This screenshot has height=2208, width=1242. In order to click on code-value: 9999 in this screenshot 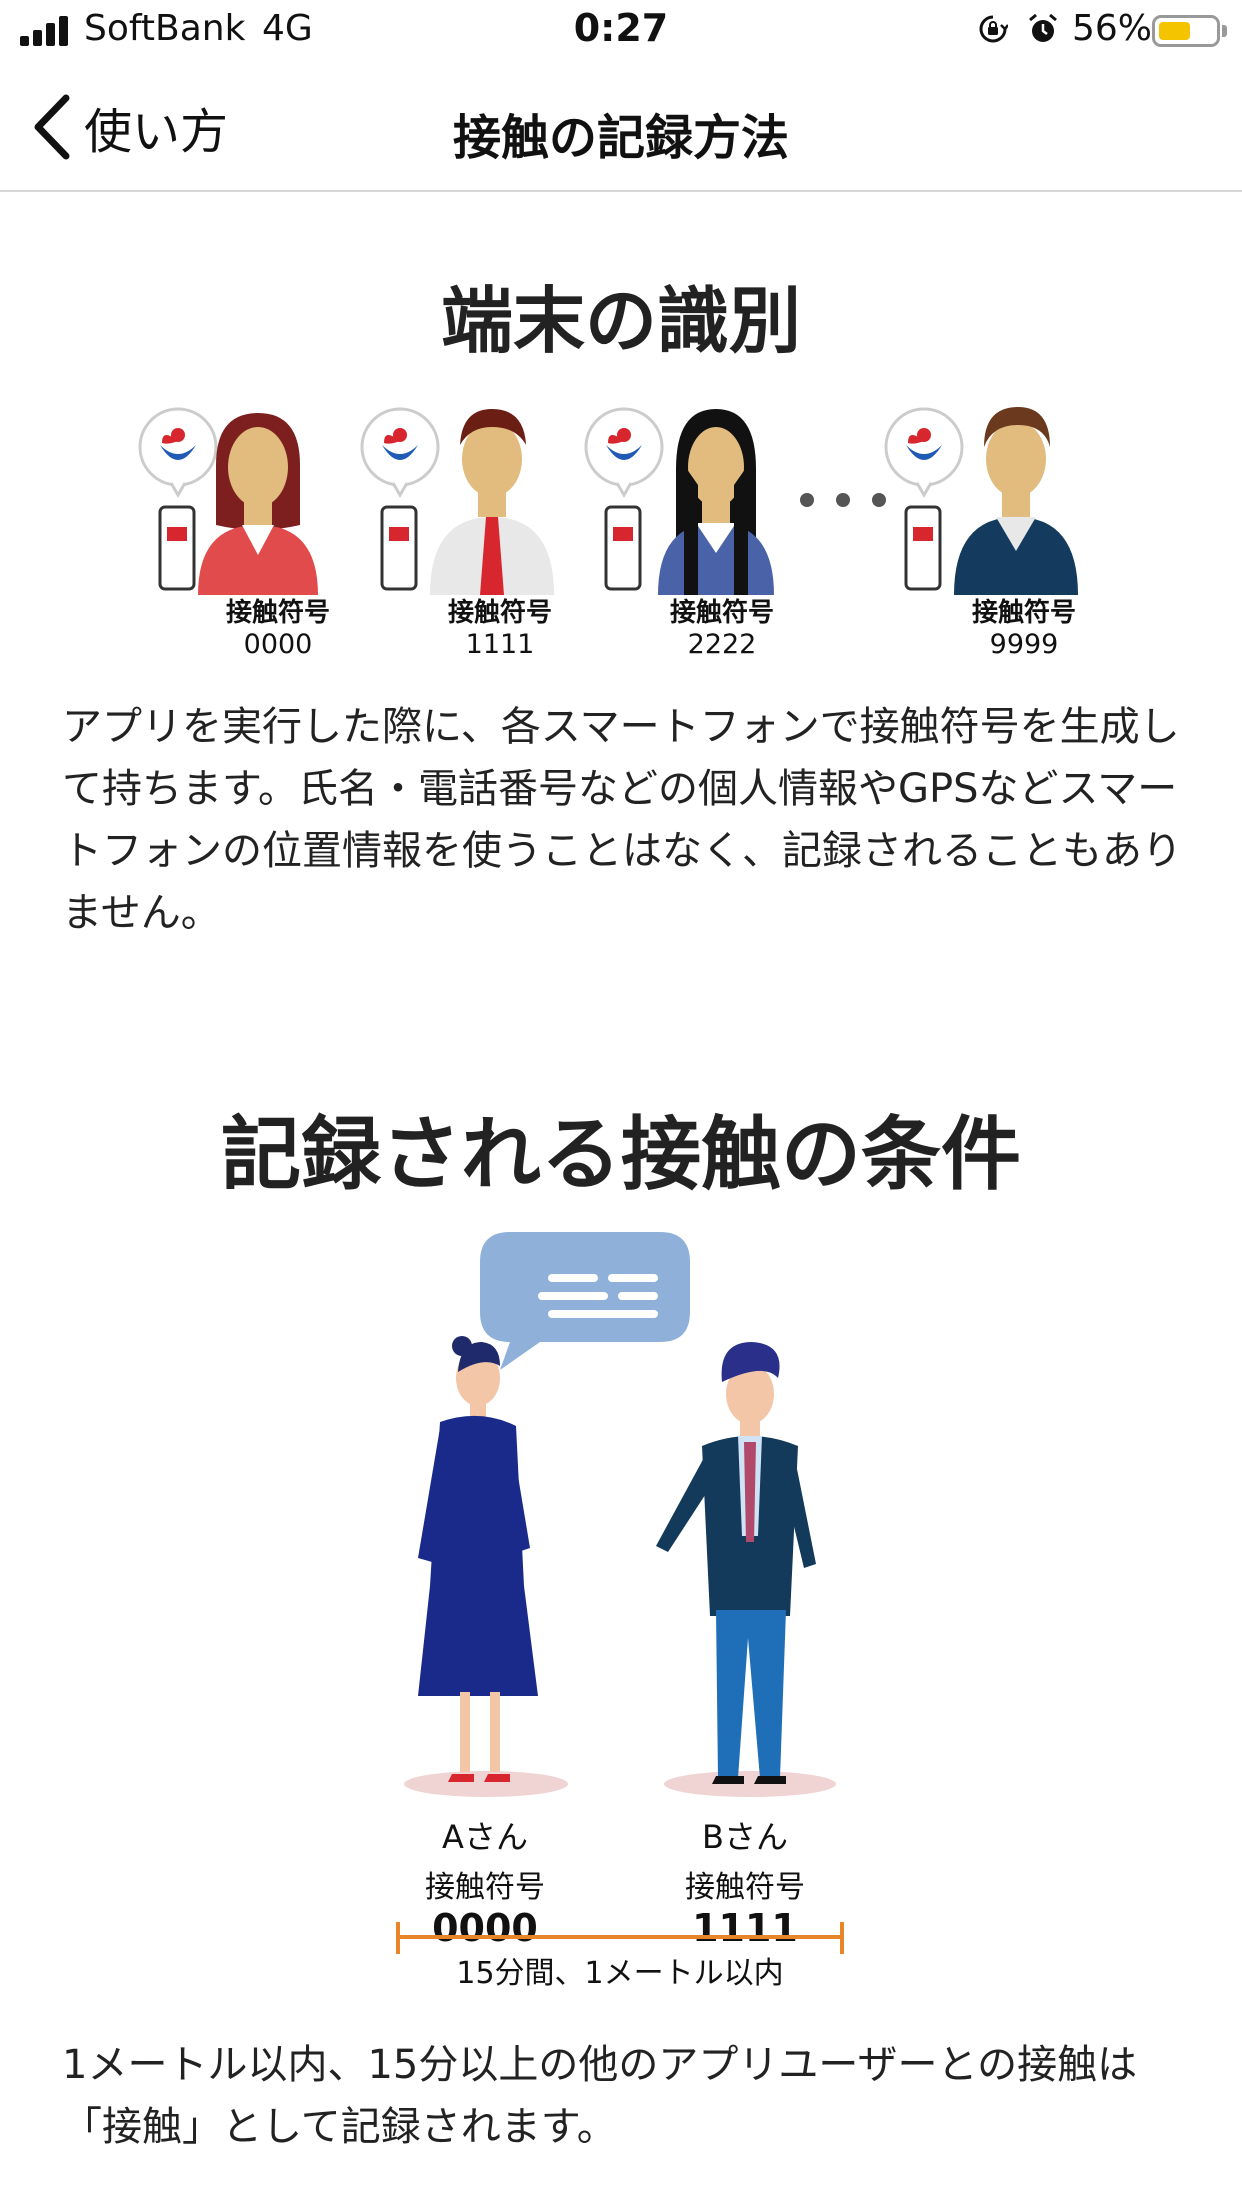, I will do `click(1024, 644)`.